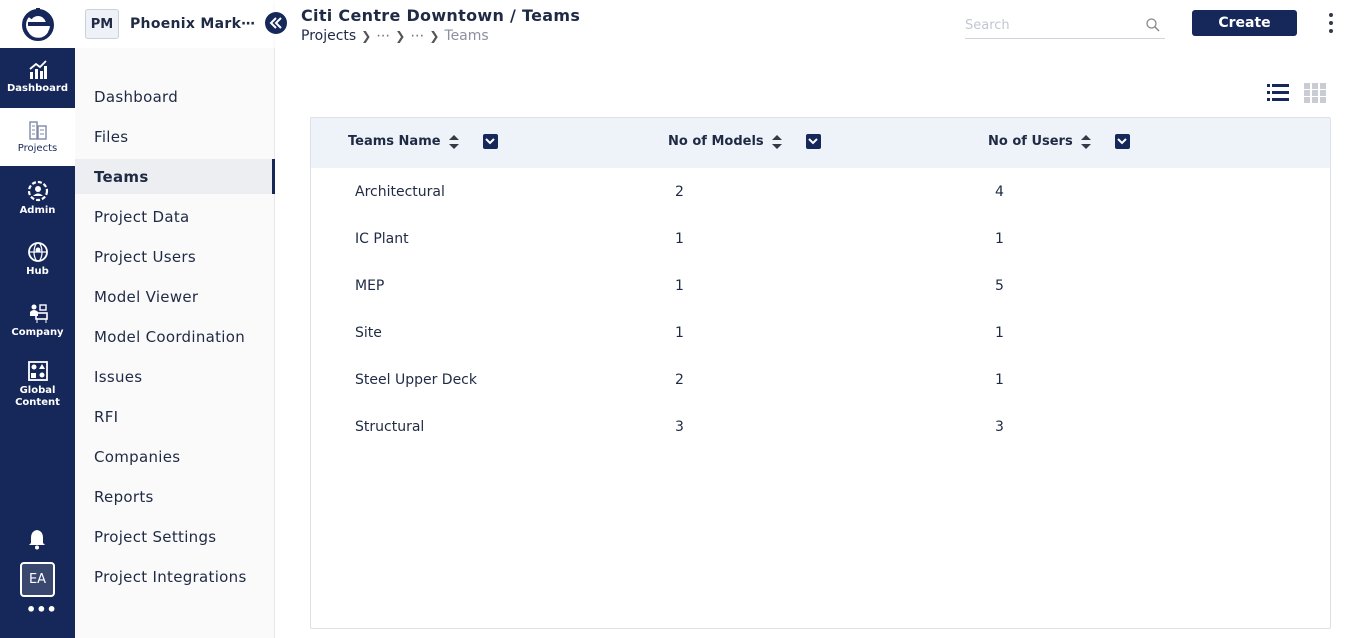 Image resolution: width=1365 pixels, height=638 pixels. I want to click on nav-item-issues: Issues, so click(175, 376).